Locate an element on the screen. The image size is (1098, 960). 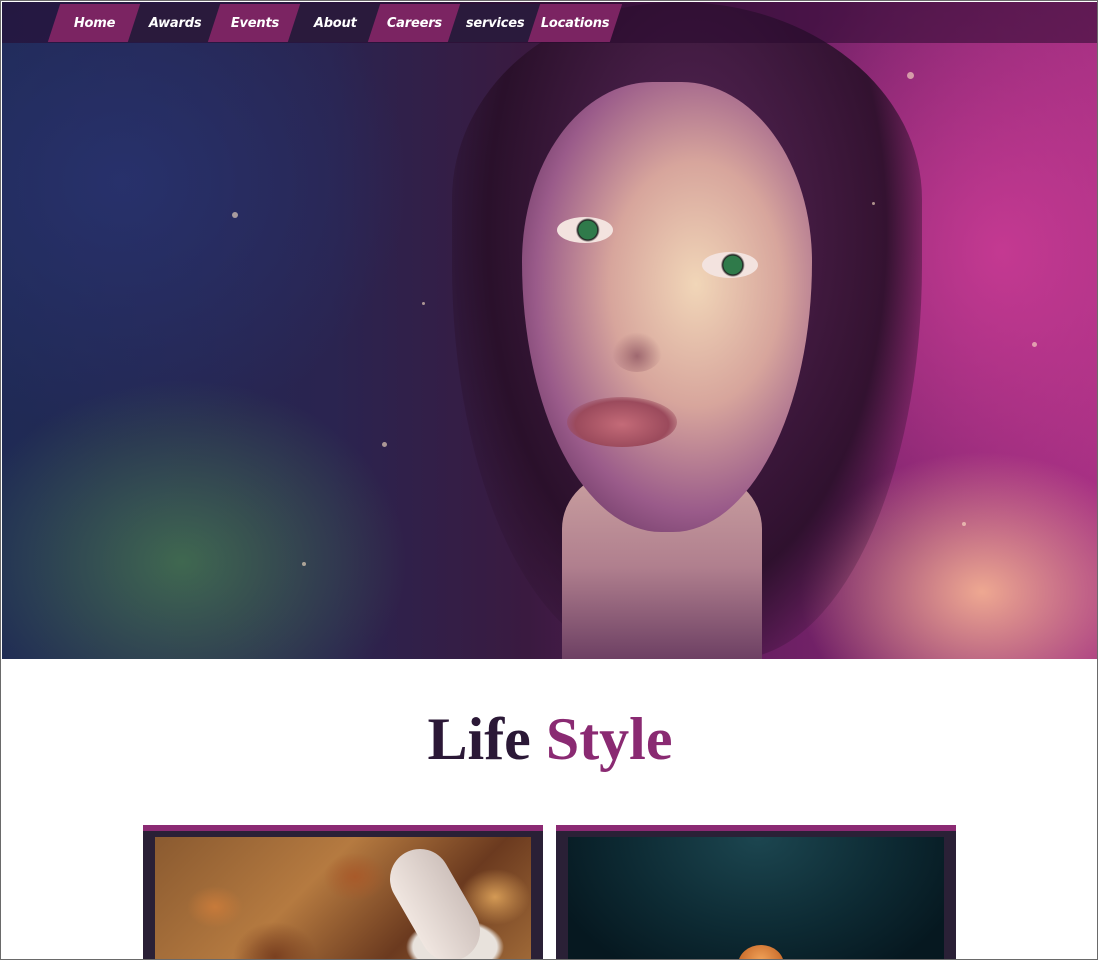
section-title: Life Style is located at coordinates (549, 739).